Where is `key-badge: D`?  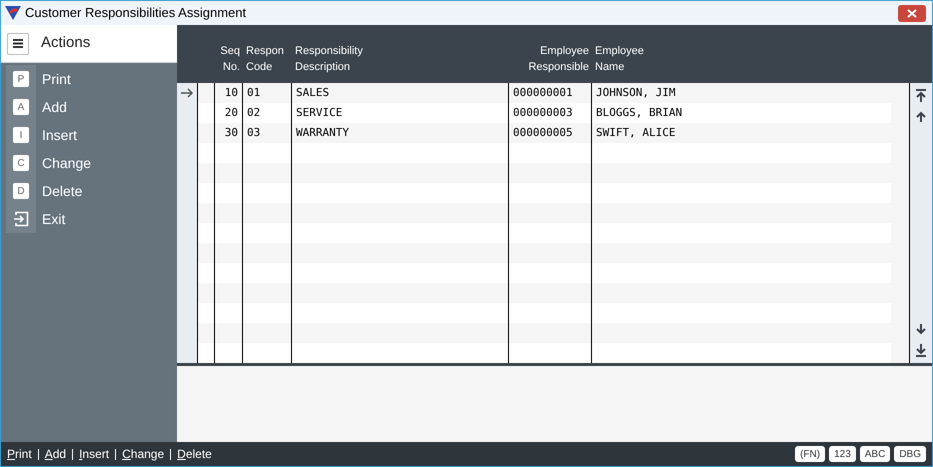
key-badge: D is located at coordinates (21, 191).